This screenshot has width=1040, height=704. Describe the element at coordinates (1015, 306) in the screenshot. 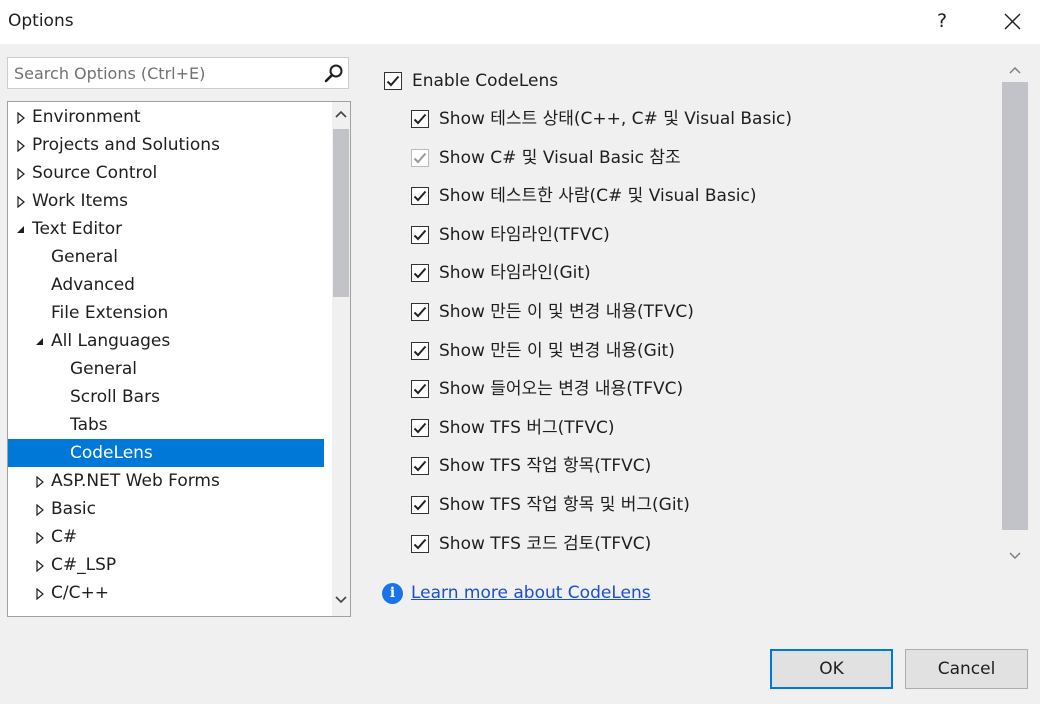

I see `options-scroll-thumb` at that location.